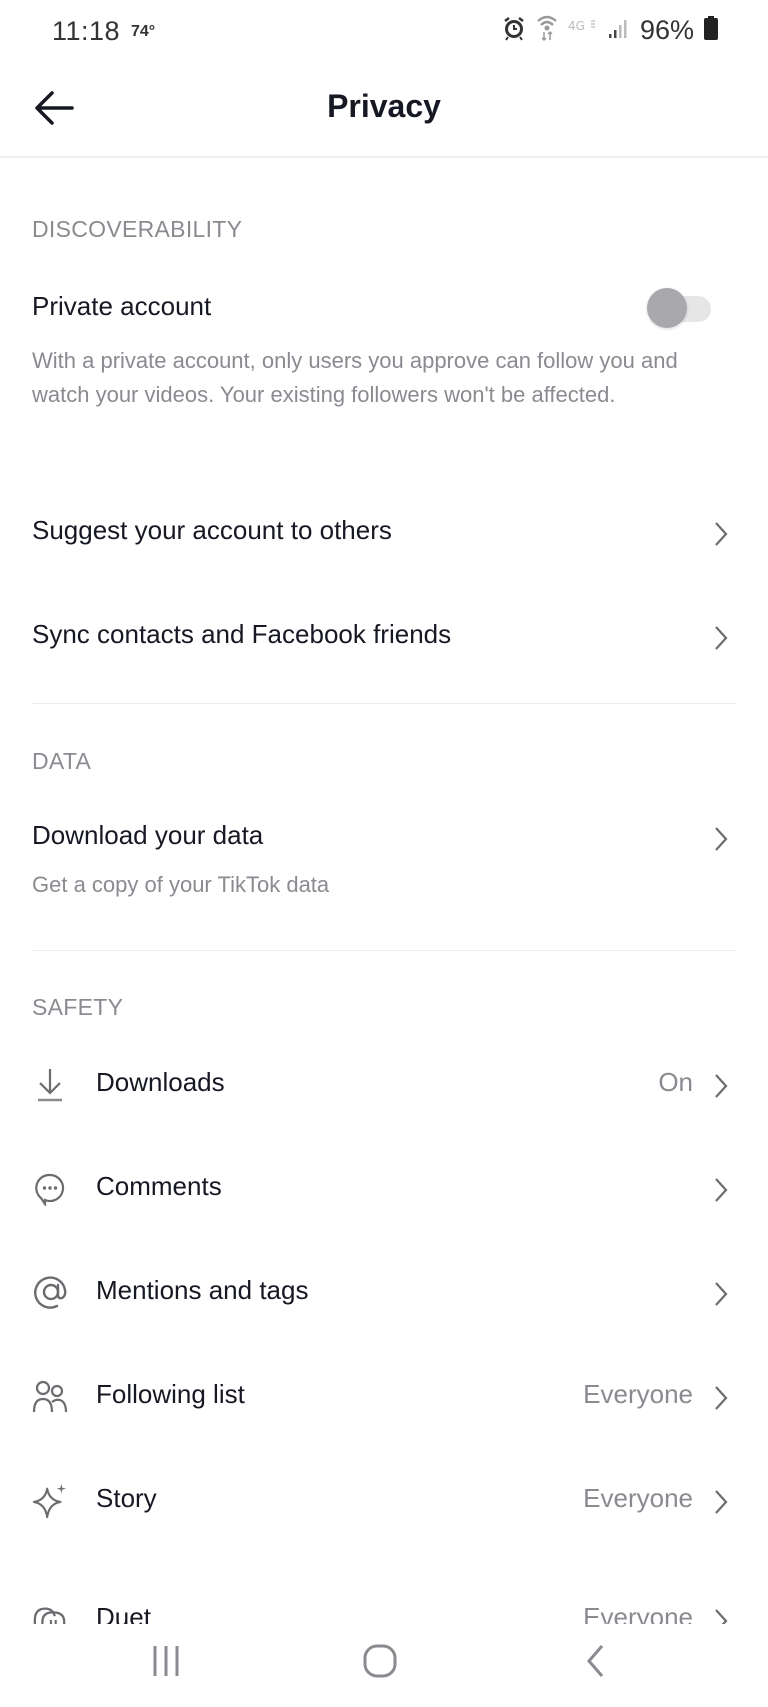 This screenshot has height=1707, width=768. Describe the element at coordinates (576, 26) in the screenshot. I see `svg-text: 4G` at that location.